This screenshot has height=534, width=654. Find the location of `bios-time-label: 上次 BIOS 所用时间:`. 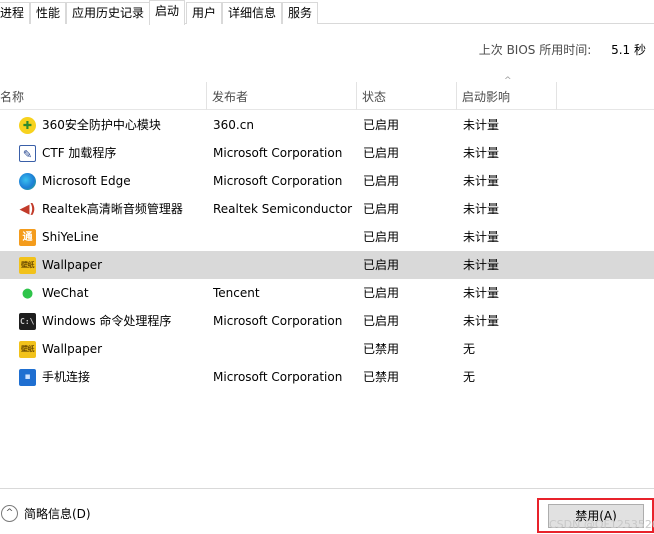

bios-time-label: 上次 BIOS 所用时间: is located at coordinates (535, 50).